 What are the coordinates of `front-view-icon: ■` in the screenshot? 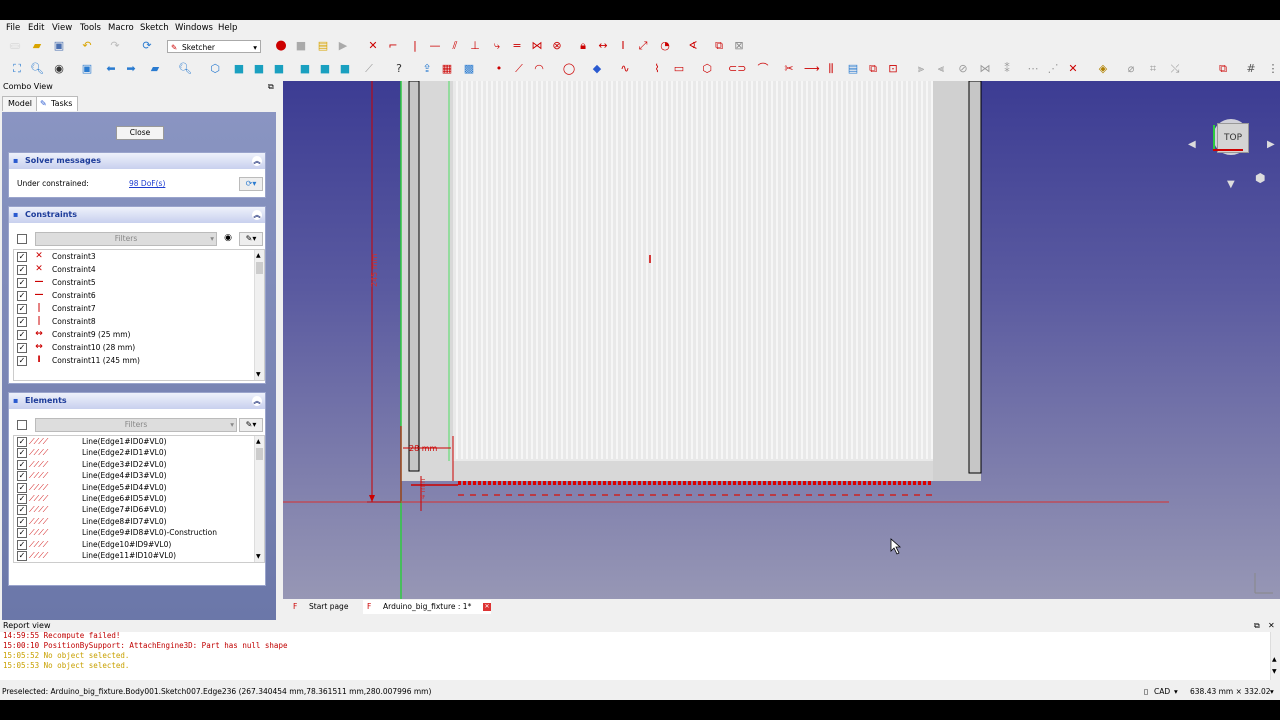 It's located at (239, 69).